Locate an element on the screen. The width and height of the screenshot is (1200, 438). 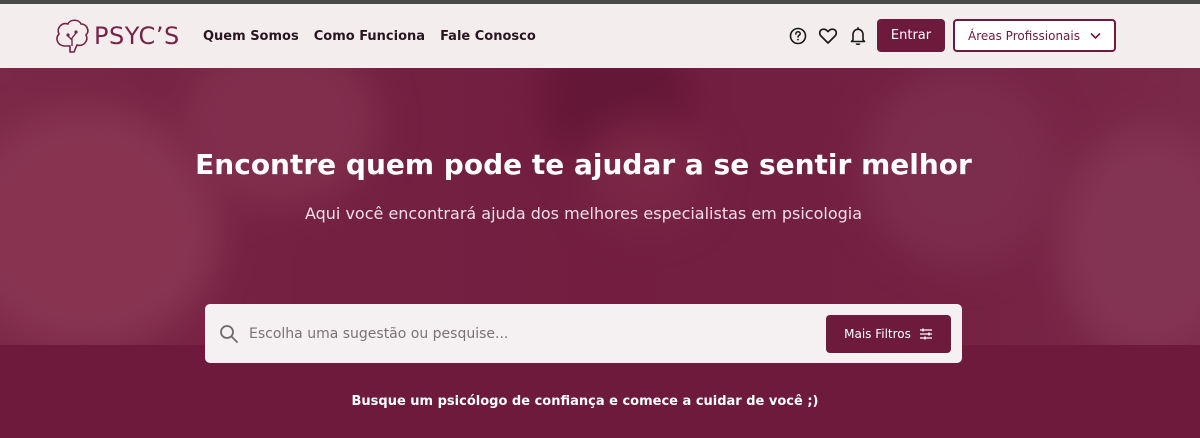
more-filters-button: Mais Filtros is located at coordinates (888, 334).